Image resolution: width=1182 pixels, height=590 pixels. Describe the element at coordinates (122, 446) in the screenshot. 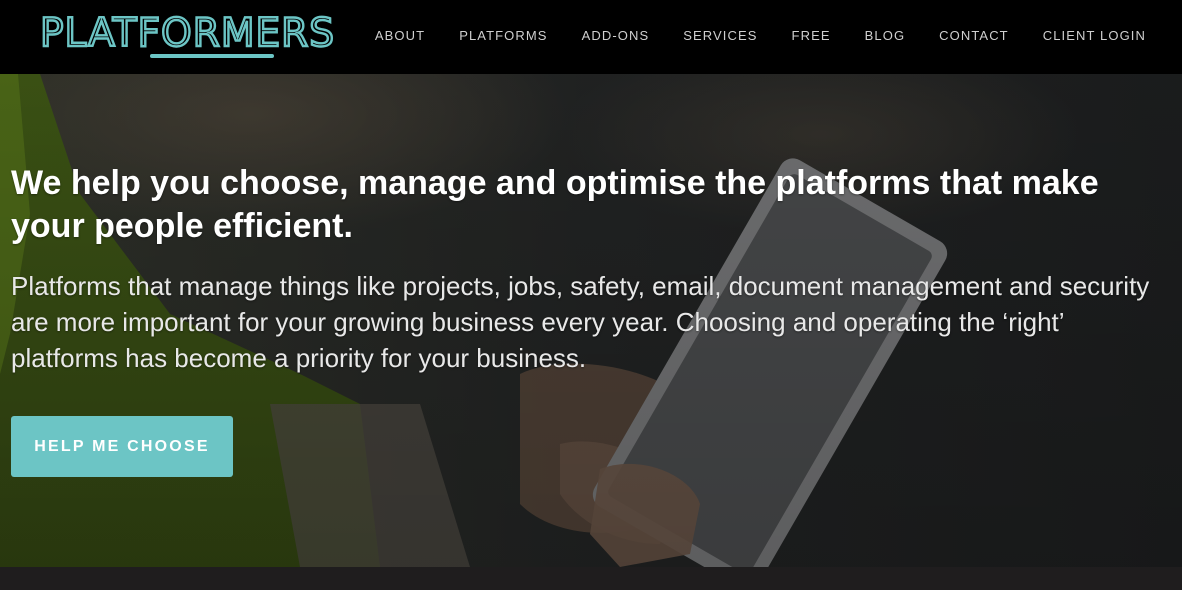

I see `help-me-choose-button: HELP ME CHOOSE` at that location.